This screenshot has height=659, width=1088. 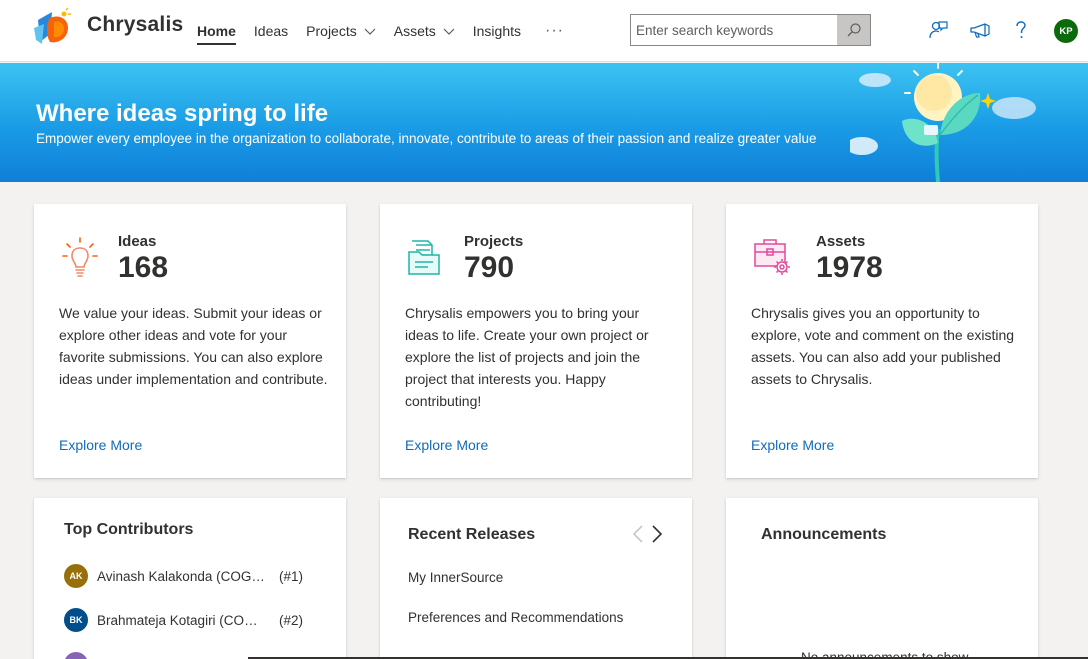 What do you see at coordinates (494, 241) in the screenshot?
I see `projects-label: Projects` at bounding box center [494, 241].